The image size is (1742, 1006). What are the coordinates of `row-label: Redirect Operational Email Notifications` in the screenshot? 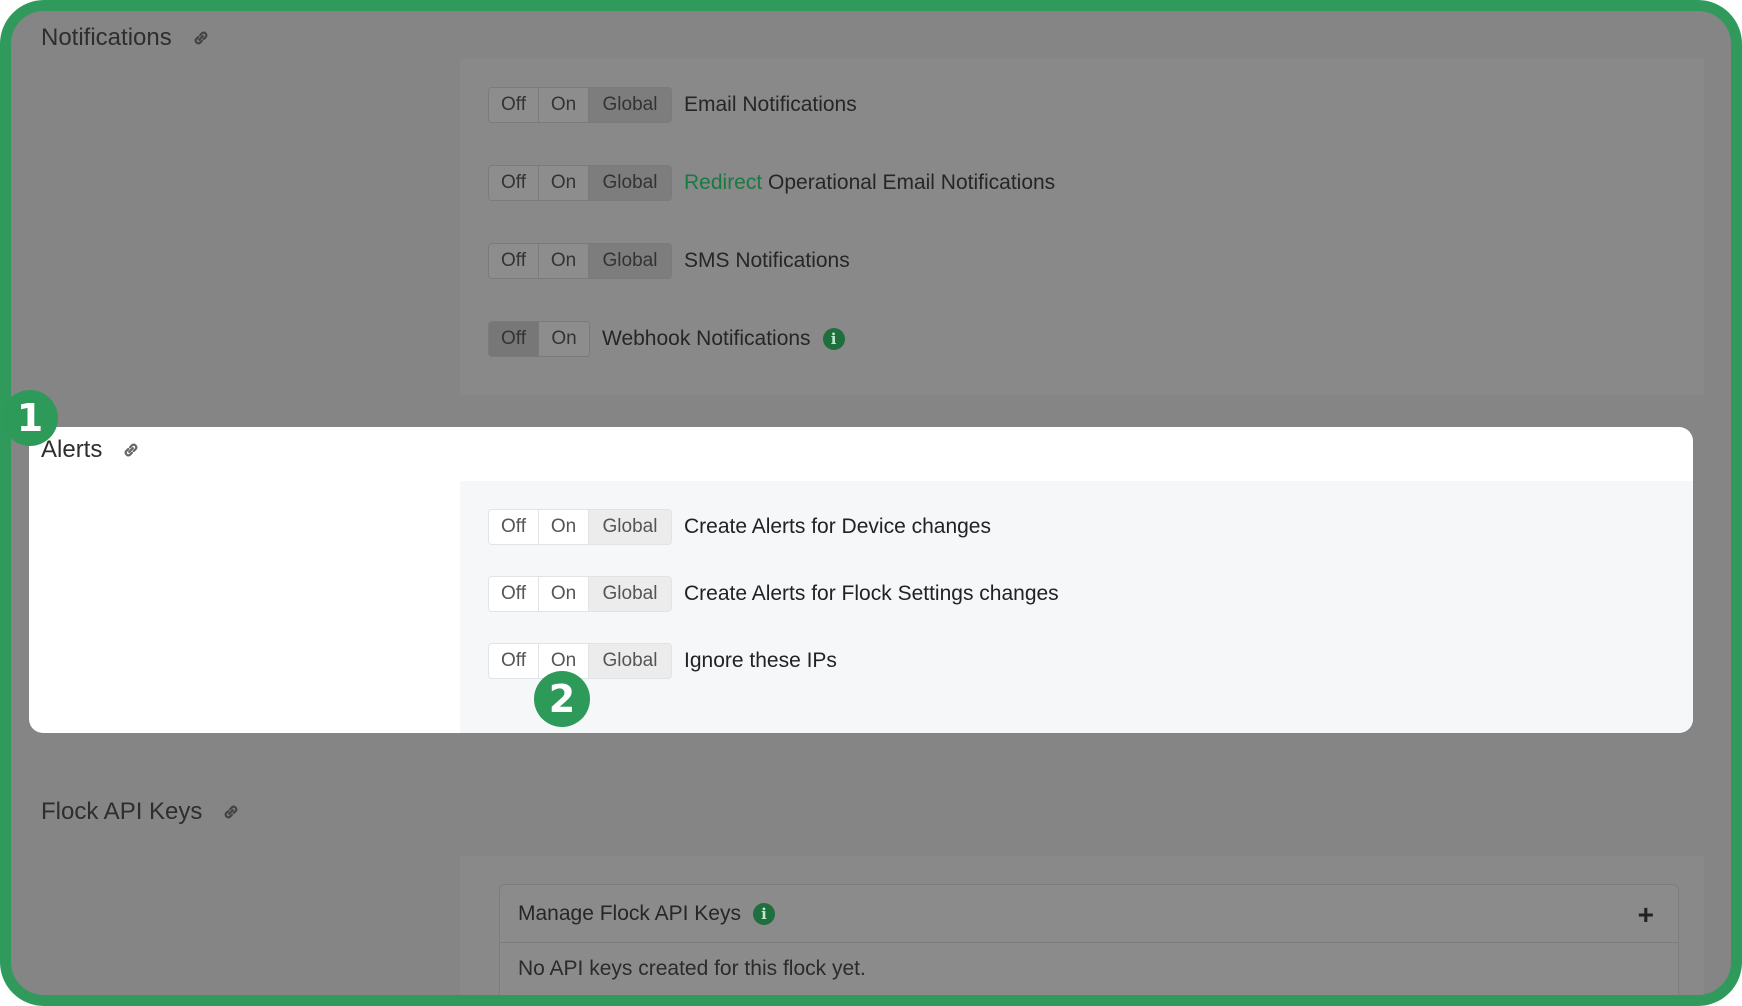 It's located at (869, 183).